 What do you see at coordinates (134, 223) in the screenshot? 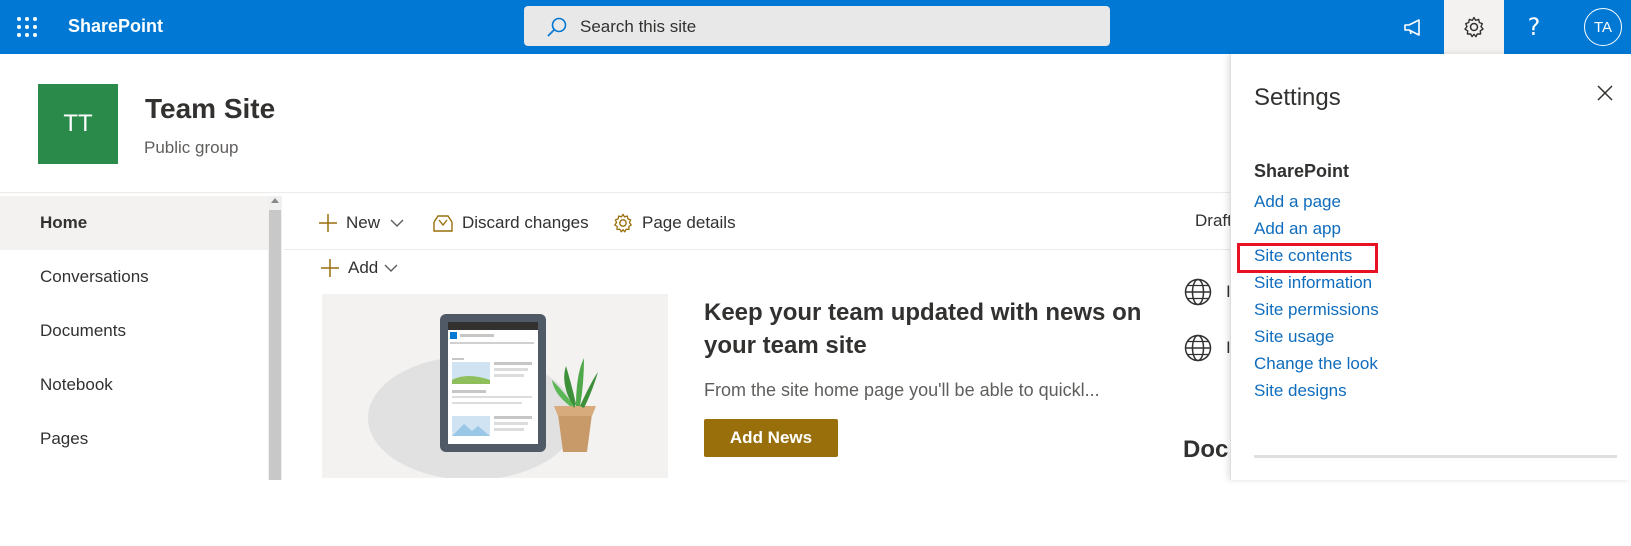
I see `nav-item-home: Home` at bounding box center [134, 223].